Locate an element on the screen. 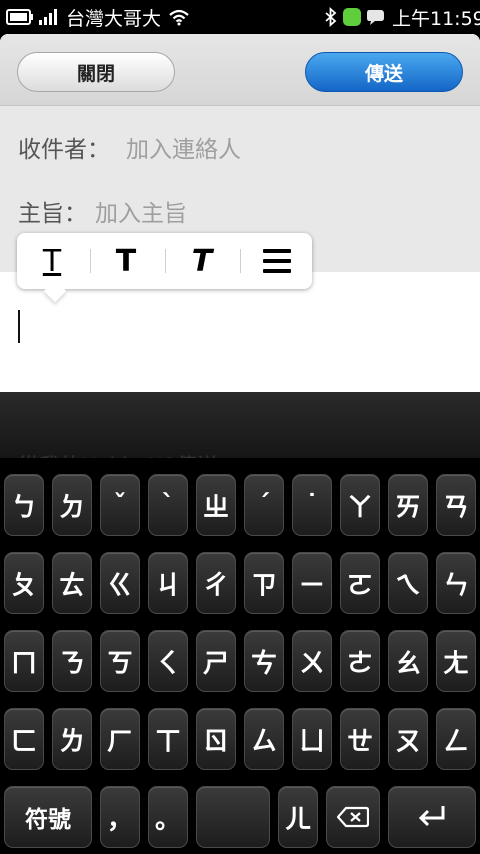 The image size is (480, 854). key-row3-4: ㄑ is located at coordinates (168, 661).